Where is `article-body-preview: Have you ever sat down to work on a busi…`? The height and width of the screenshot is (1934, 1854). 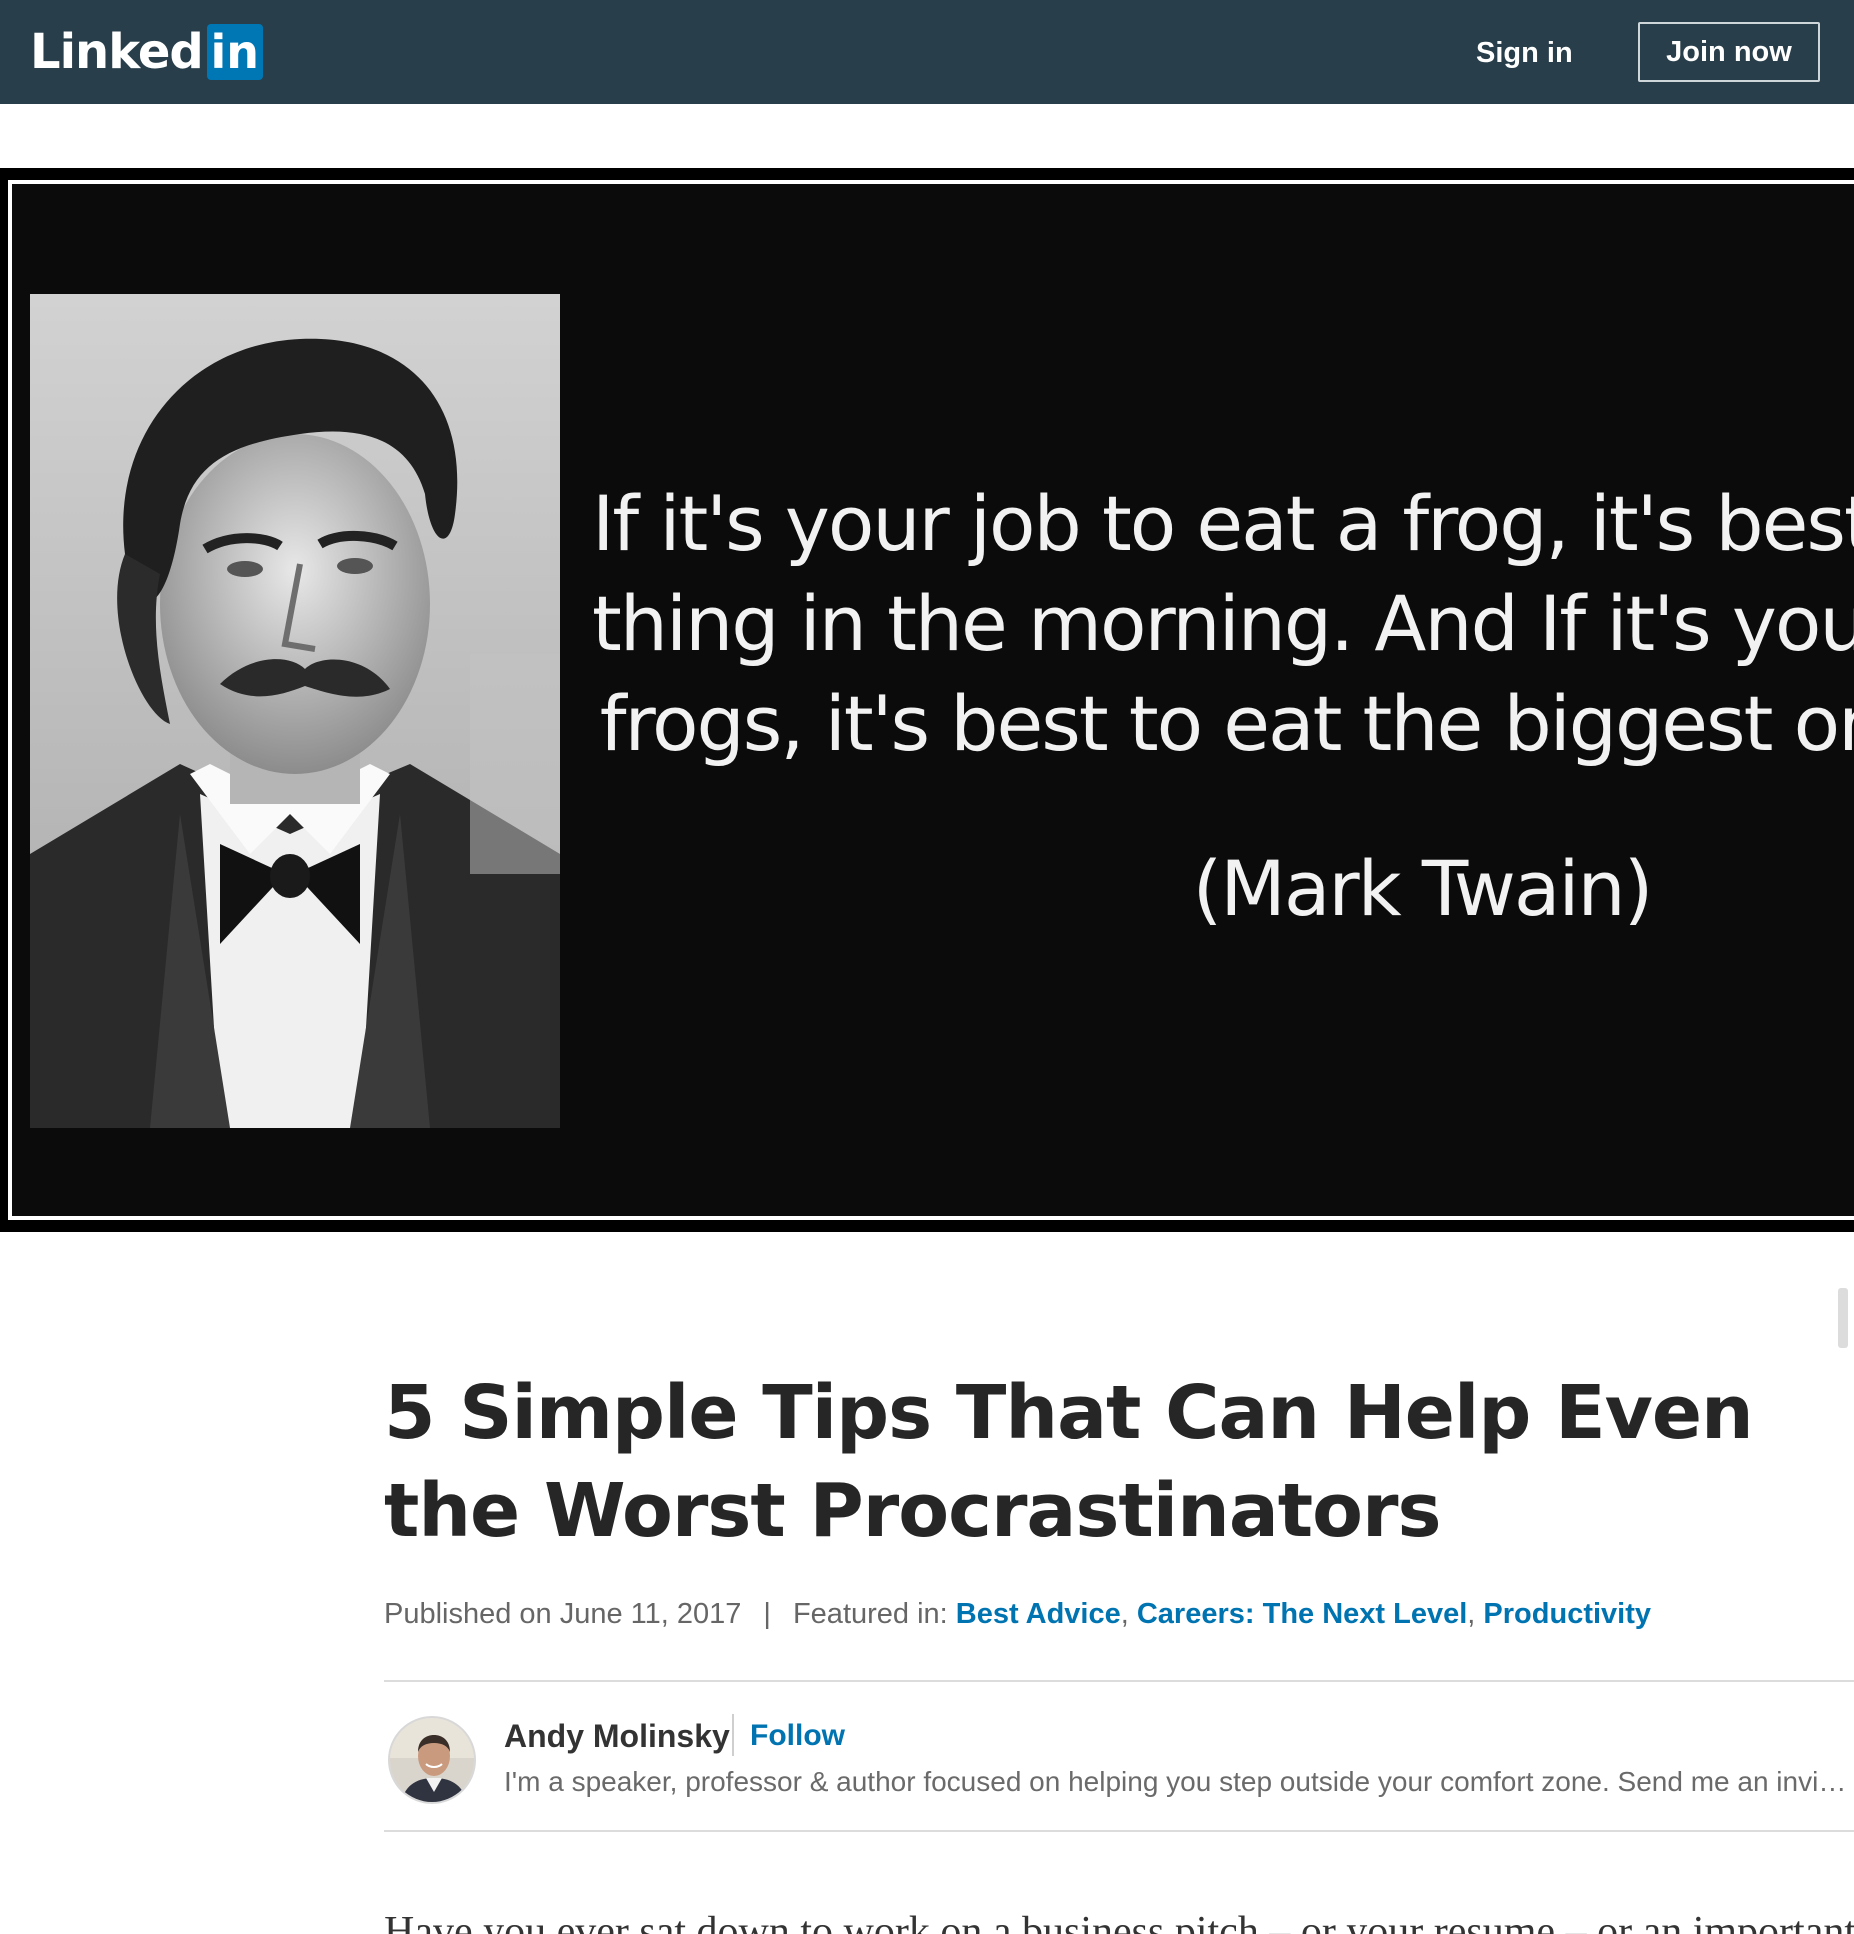 article-body-preview: Have you ever sat down to work on a busi… is located at coordinates (1119, 1918).